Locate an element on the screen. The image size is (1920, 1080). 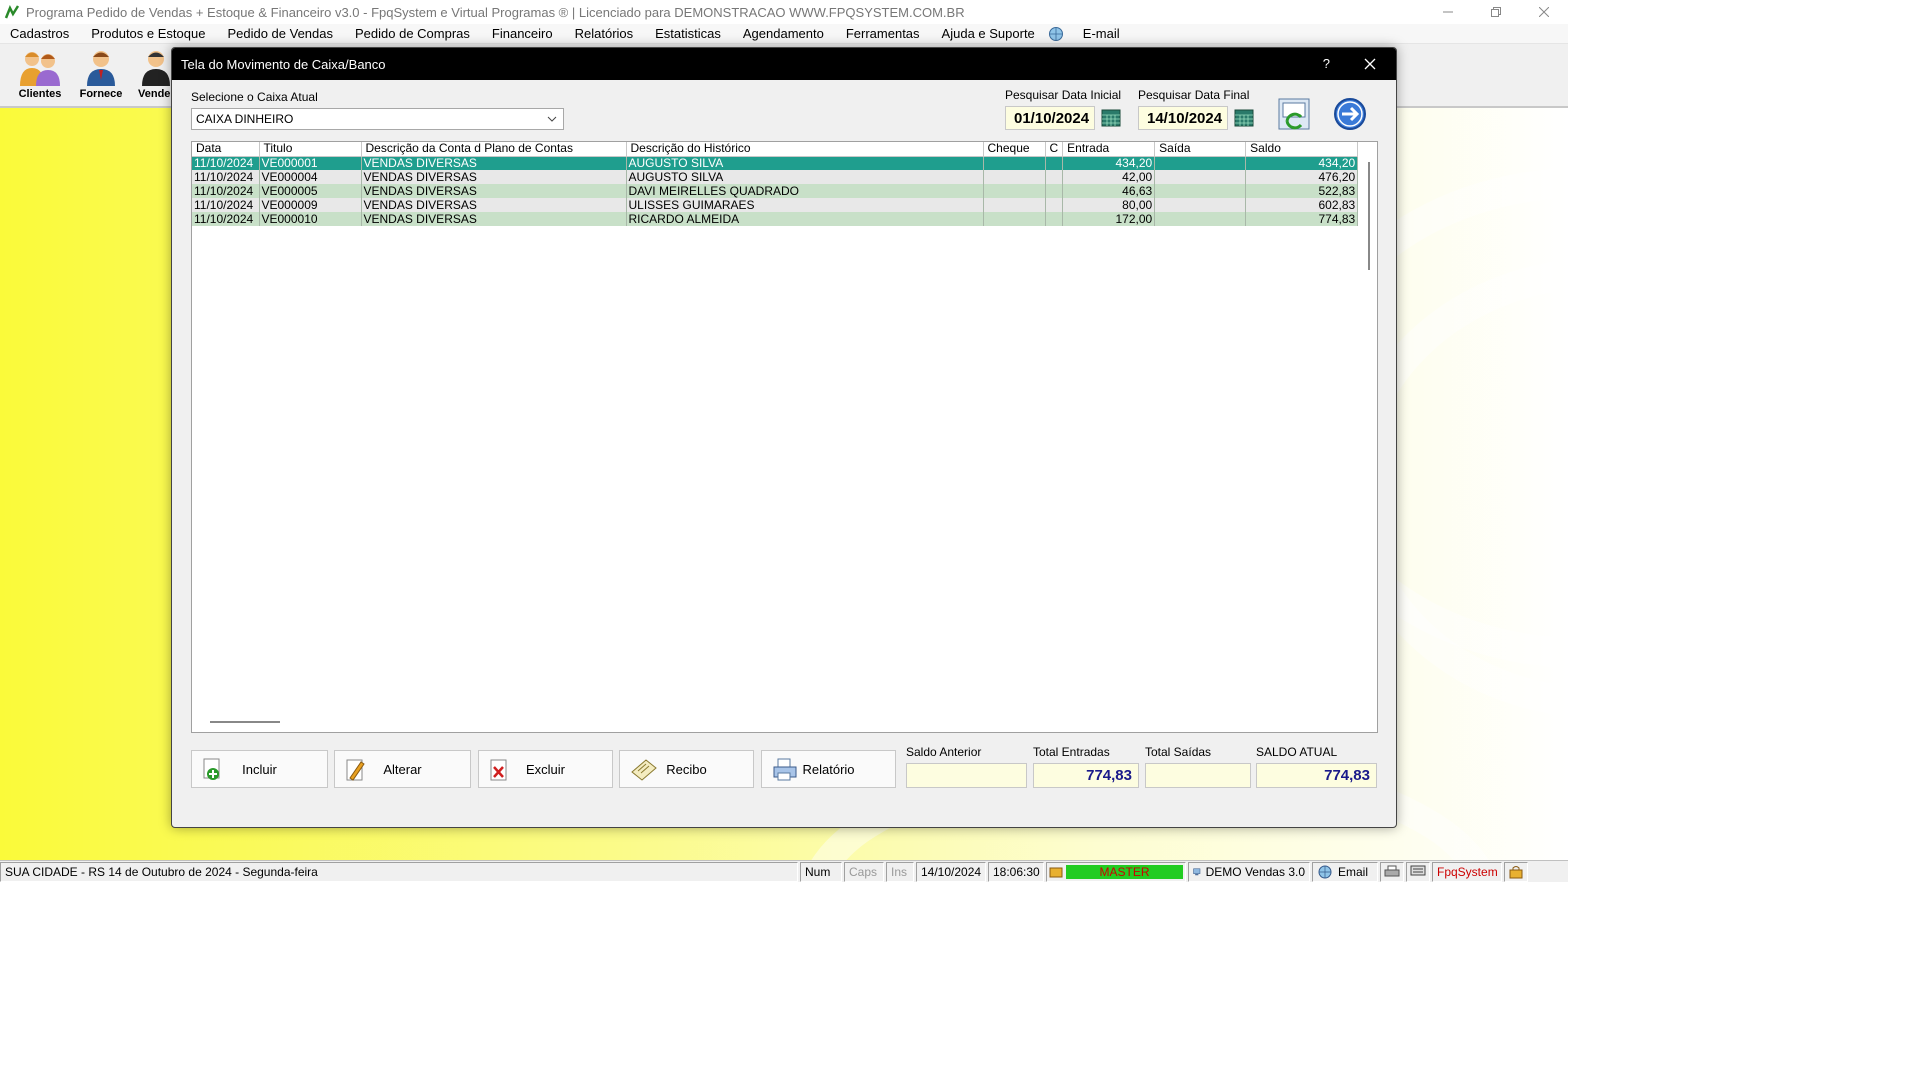
menu-ajuda-suporte: Ajuda e Suporte is located at coordinates (988, 33).